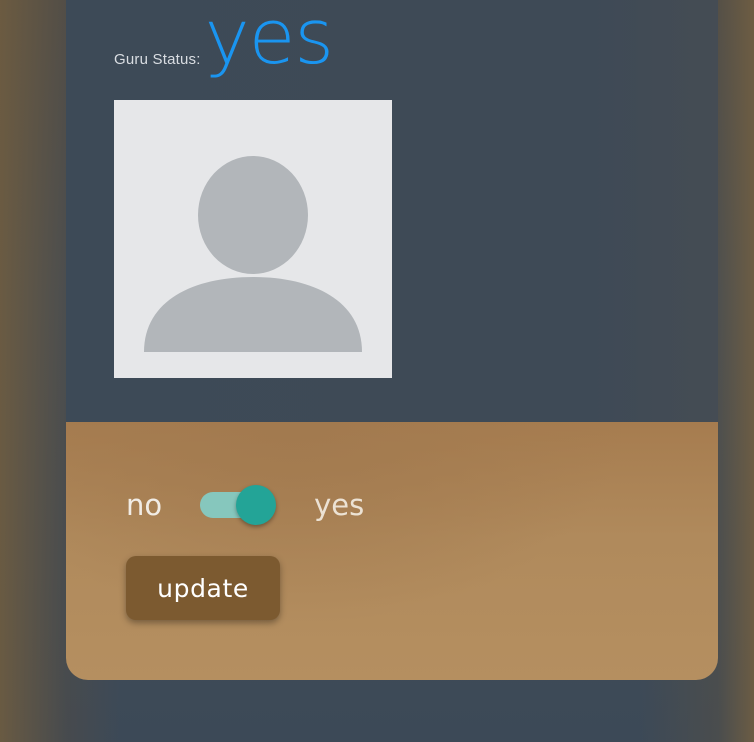  I want to click on guru-status-value: yes, so click(269, 40).